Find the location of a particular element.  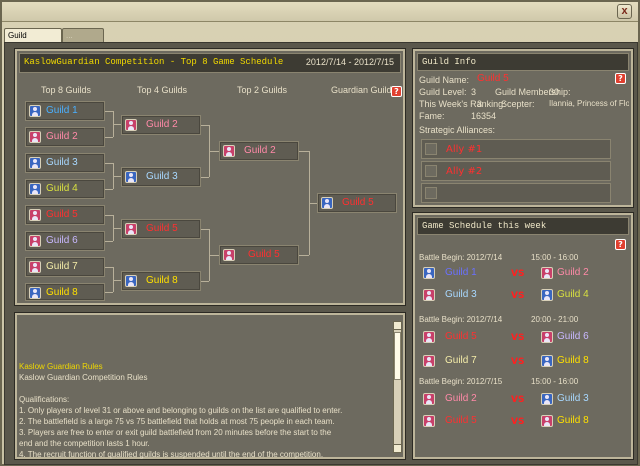

fame-label: Fame: is located at coordinates (432, 116).